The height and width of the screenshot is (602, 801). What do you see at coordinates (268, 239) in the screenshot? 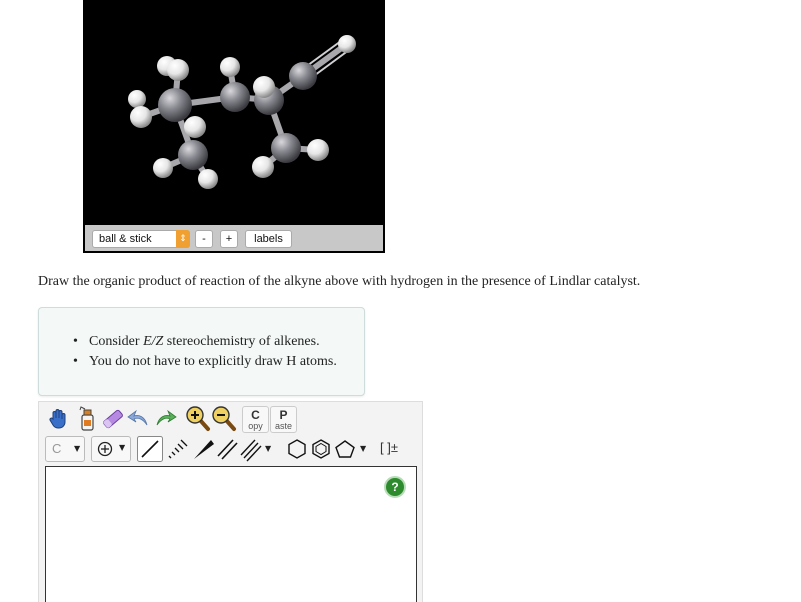
I see `labels-button: labels` at bounding box center [268, 239].